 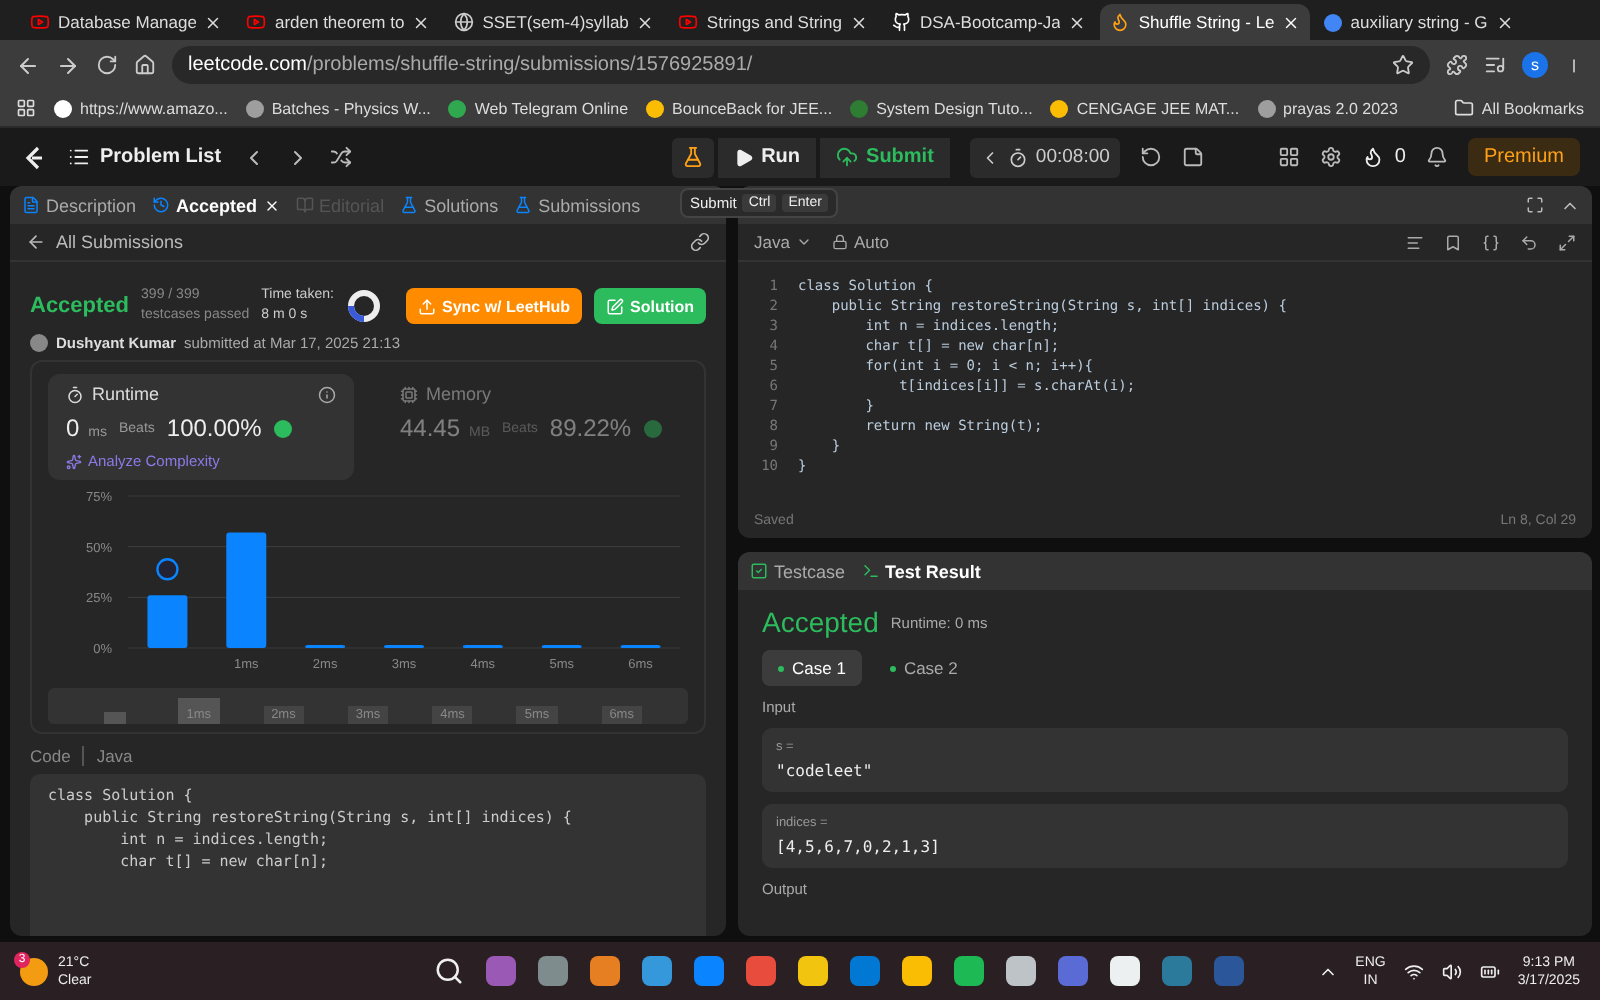 I want to click on donut-icon, so click(x=363, y=306).